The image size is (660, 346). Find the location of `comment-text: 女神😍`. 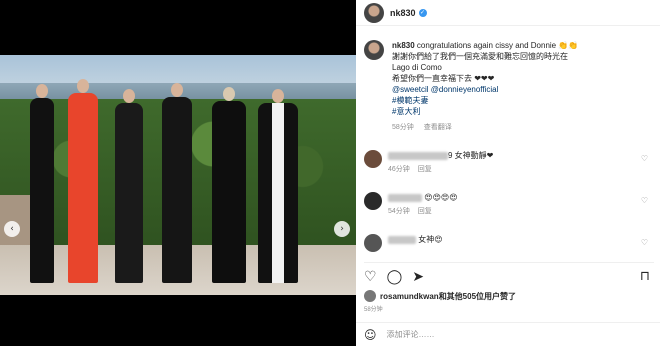

comment-text: 女神😍 is located at coordinates (430, 239).